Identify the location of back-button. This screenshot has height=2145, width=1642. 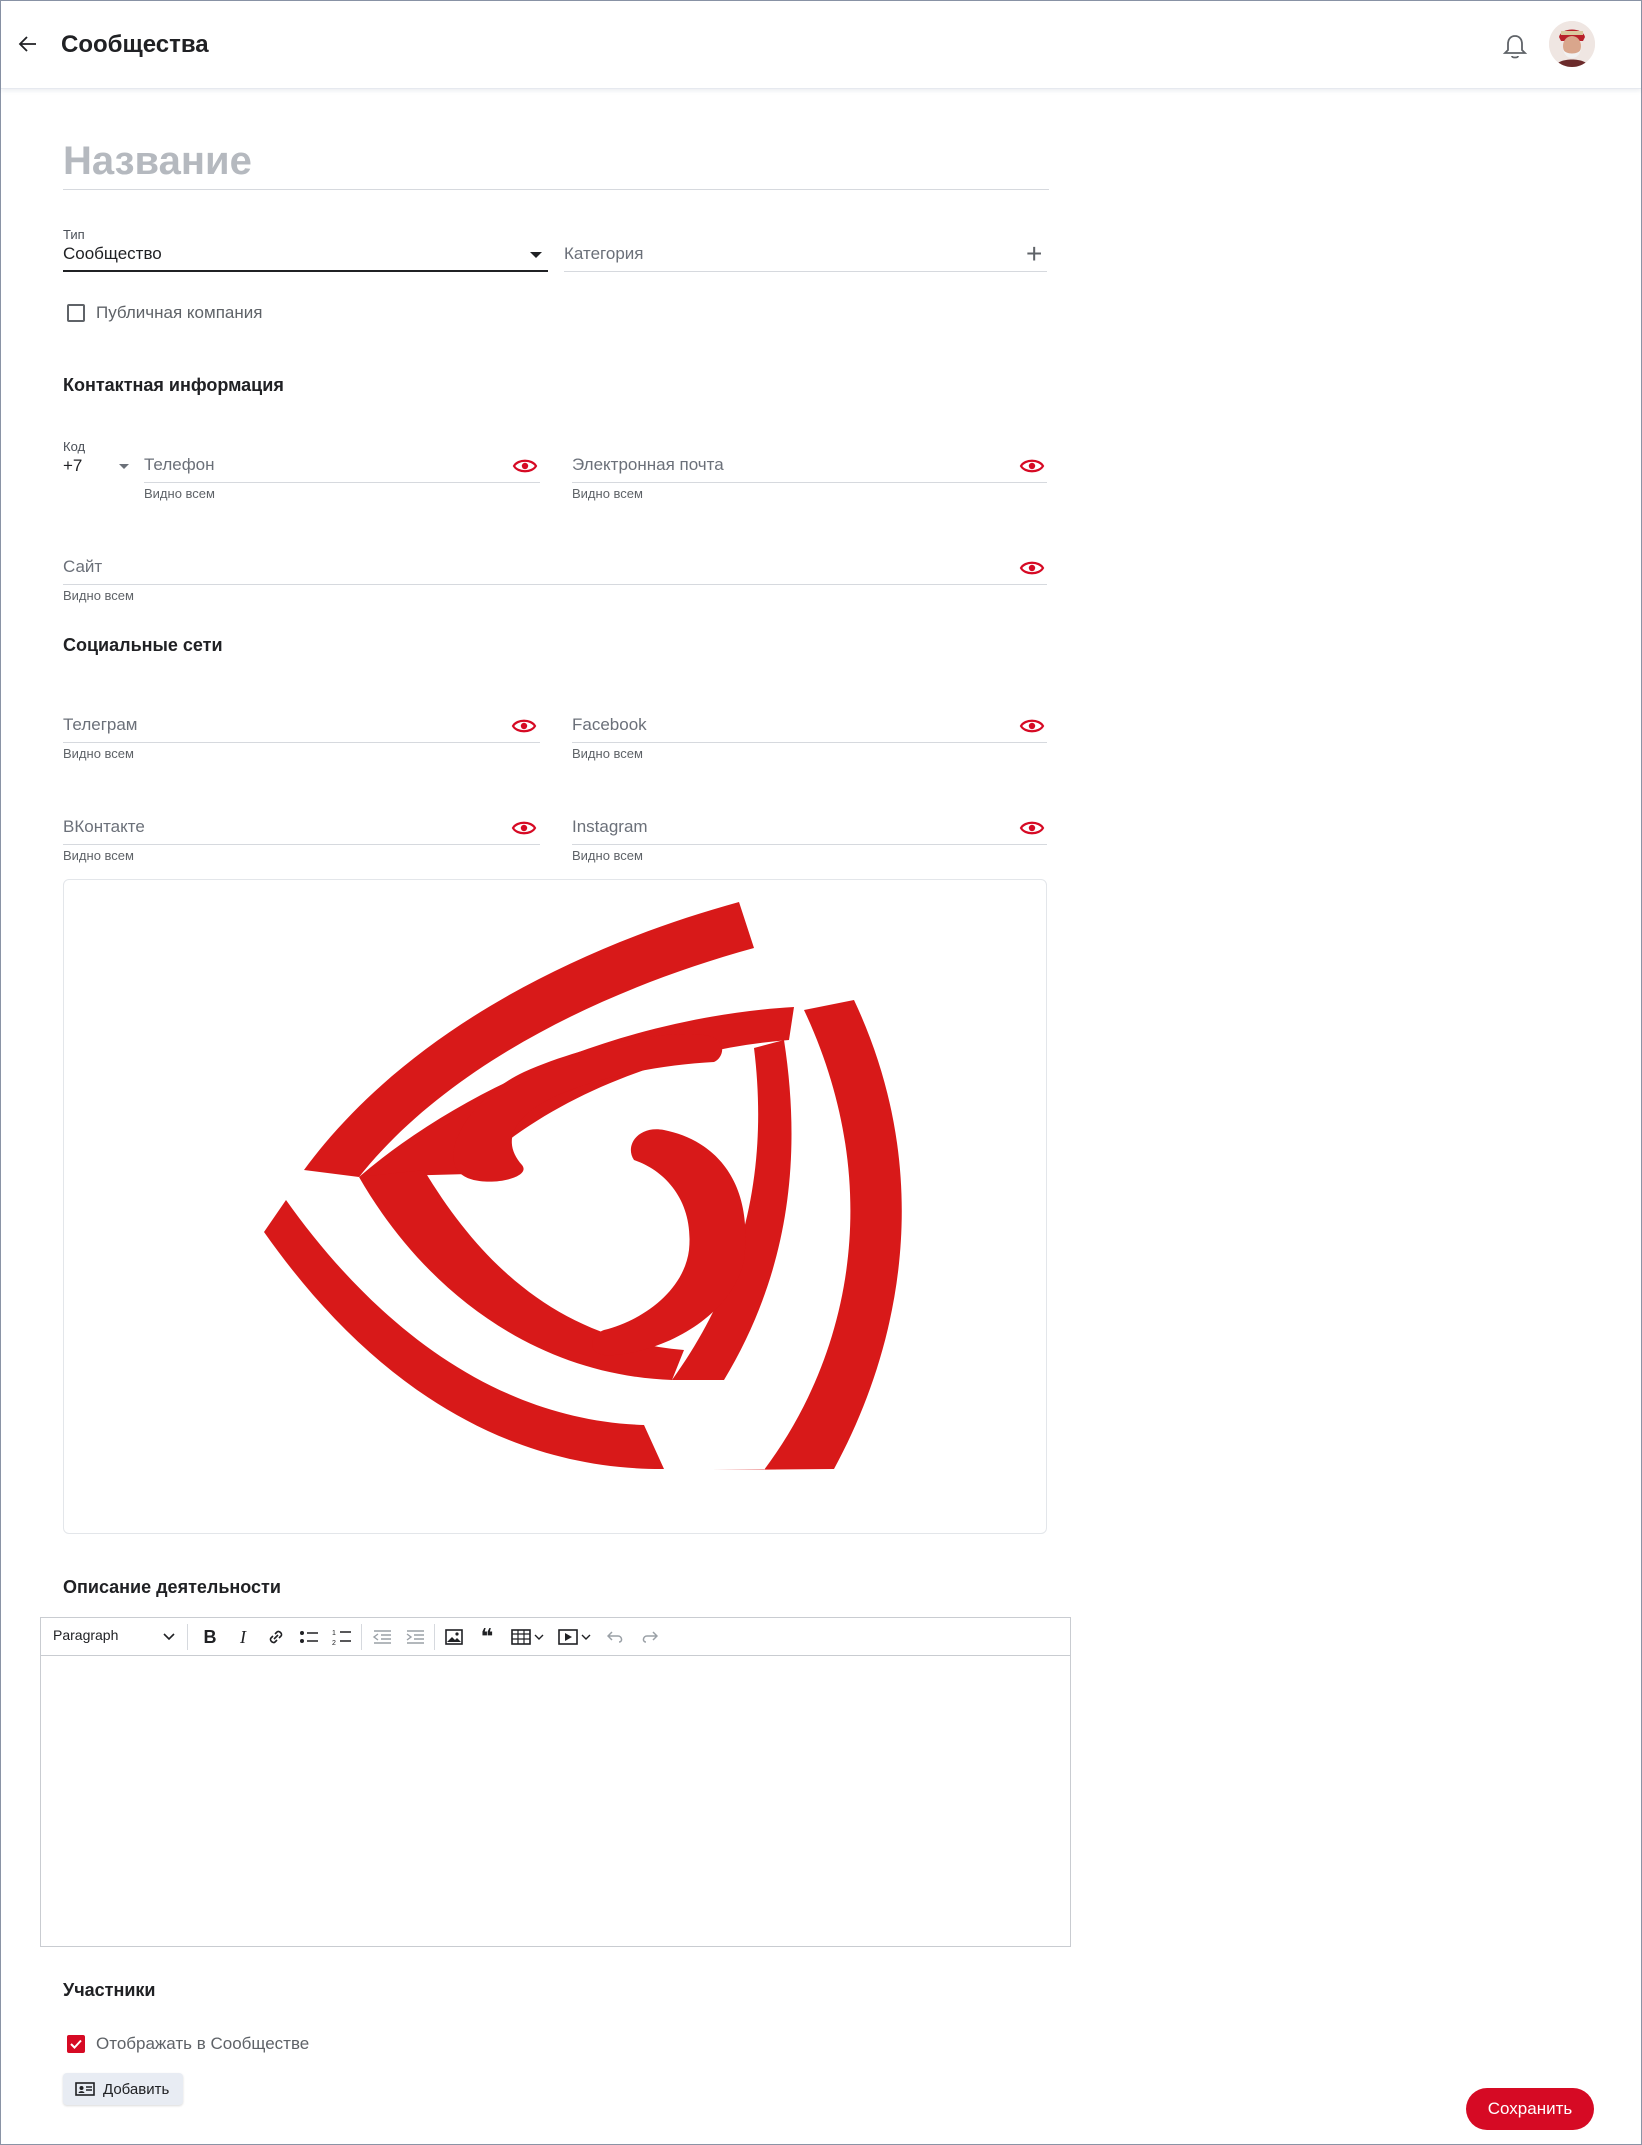
(28, 44).